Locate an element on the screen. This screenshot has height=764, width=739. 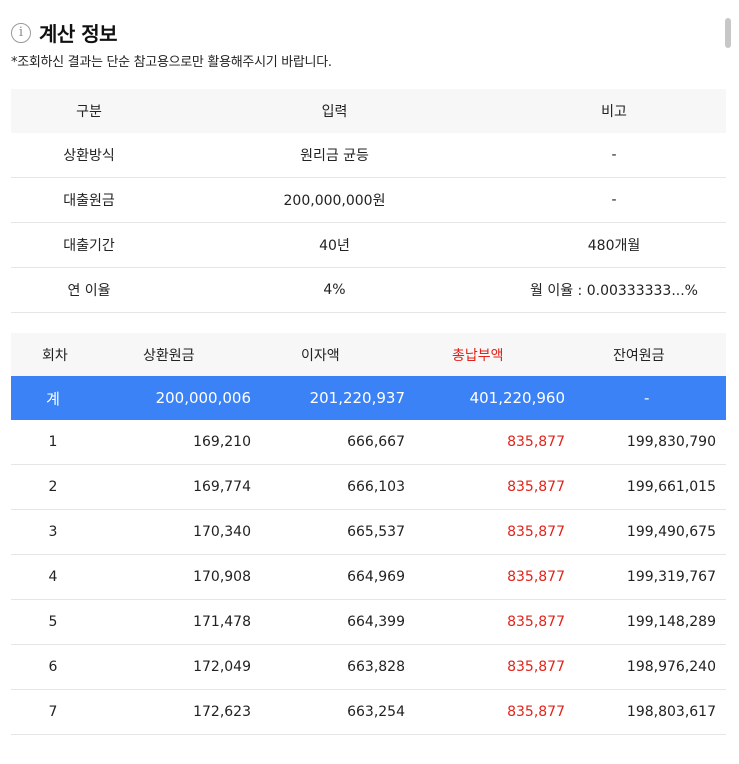
summary-row: 연 이율 4% 월 이율 : 0.00333333...% is located at coordinates (368, 290).